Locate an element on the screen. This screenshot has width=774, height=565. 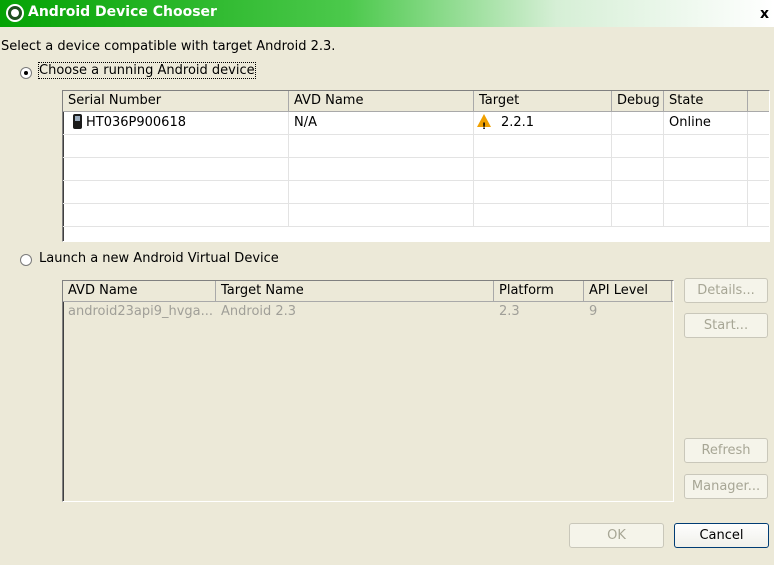
table-header: AVD Name Target Name Platform API Level is located at coordinates (368, 291).